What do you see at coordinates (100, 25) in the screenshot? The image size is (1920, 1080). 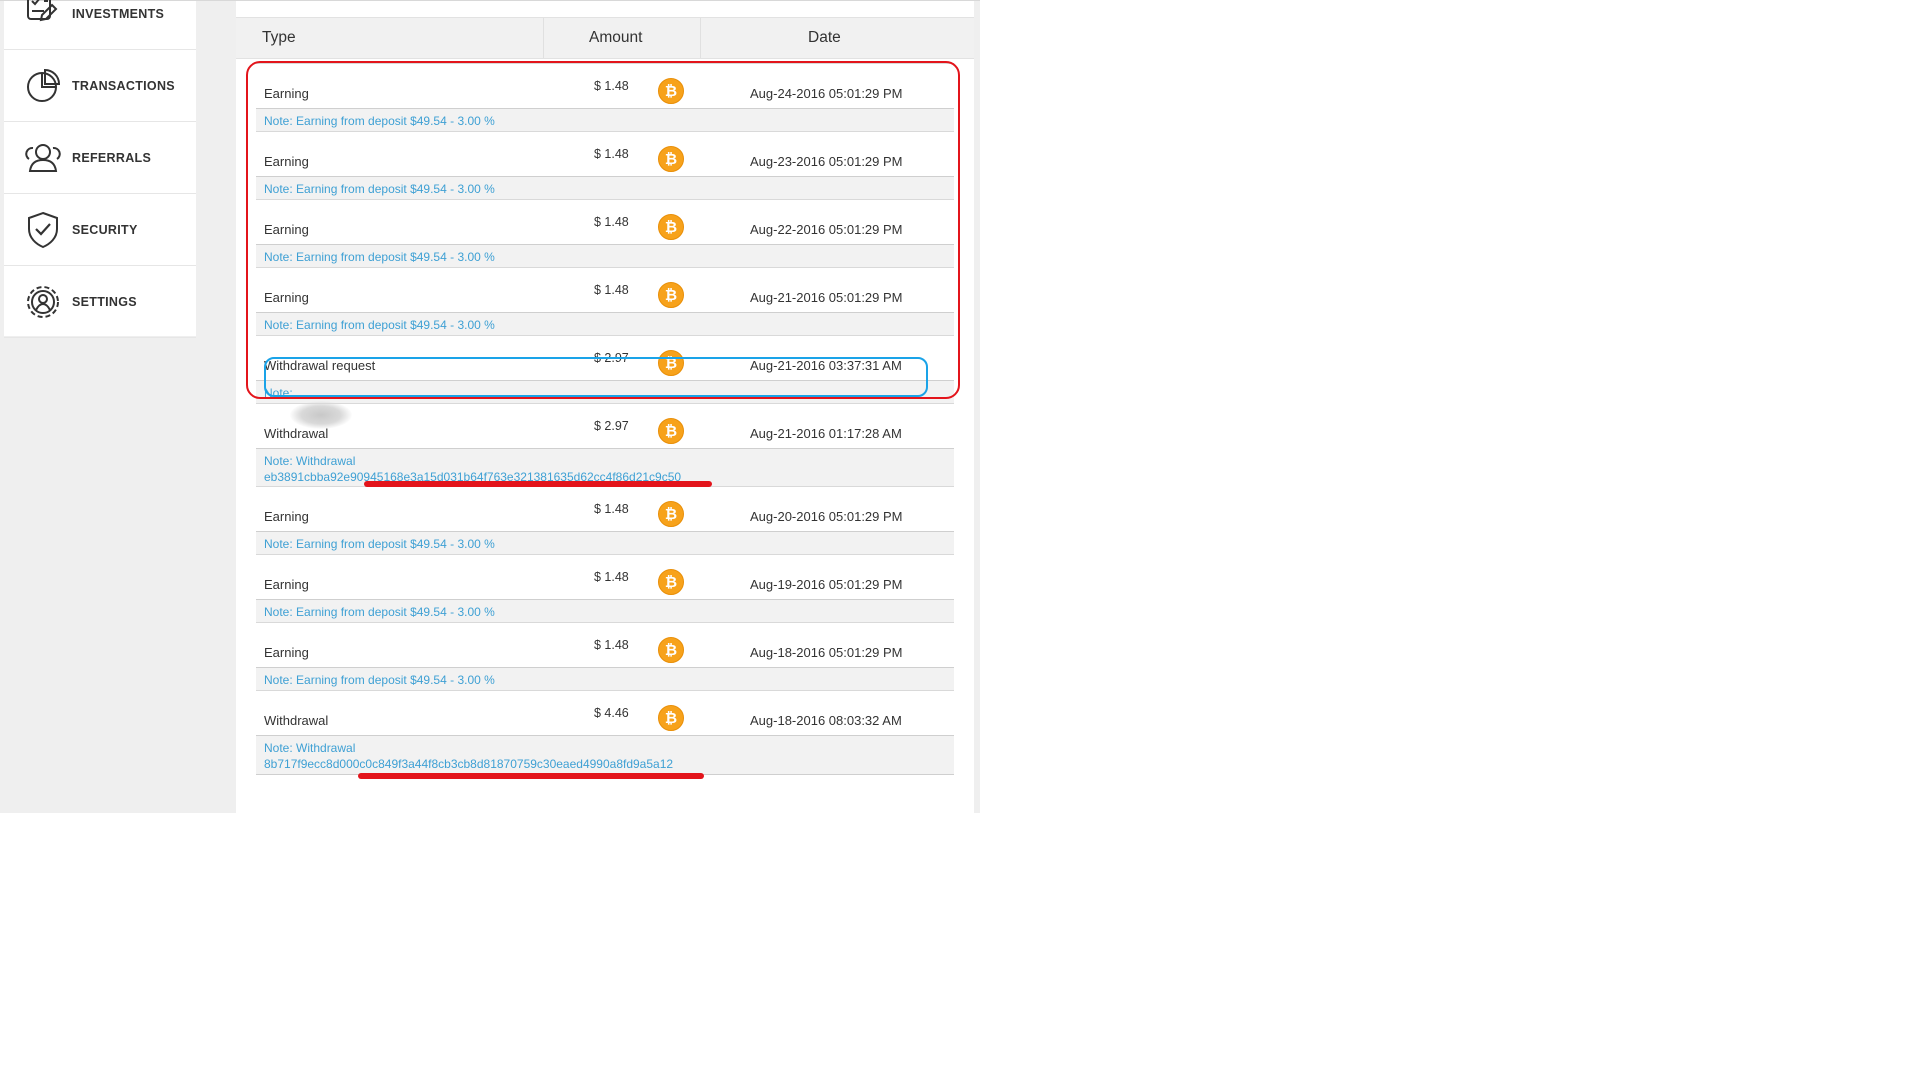 I see `sidebar-item-investments: INVESTMENTS` at bounding box center [100, 25].